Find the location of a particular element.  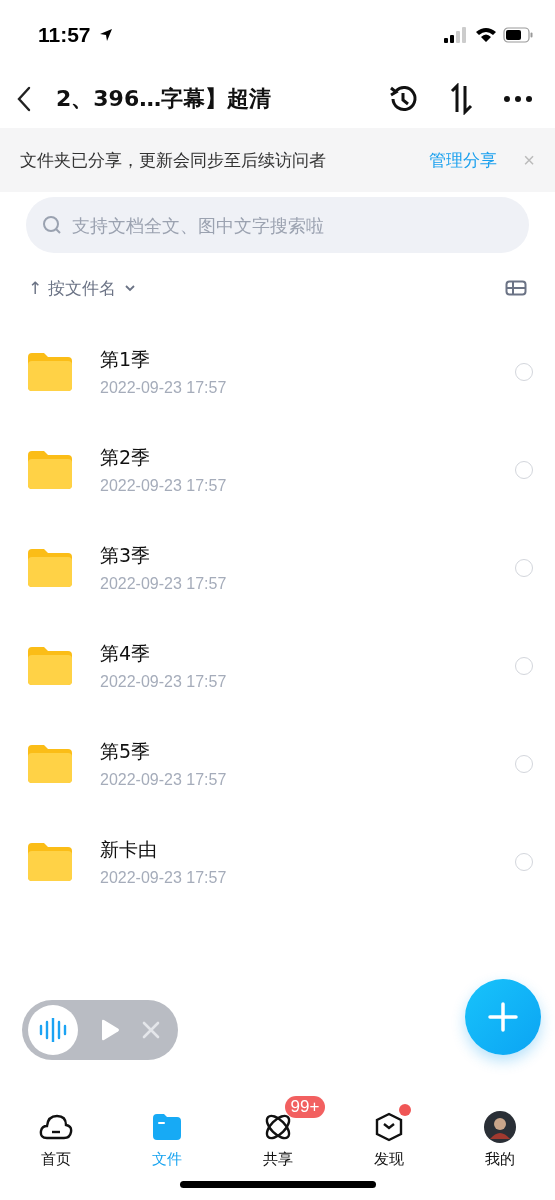

tab: 发现 is located at coordinates (388, 1138).